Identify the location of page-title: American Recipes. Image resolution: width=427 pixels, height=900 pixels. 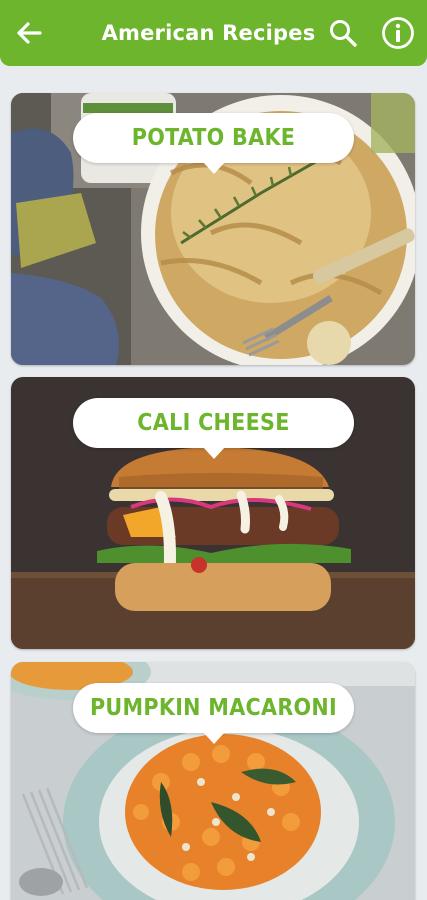
(208, 33).